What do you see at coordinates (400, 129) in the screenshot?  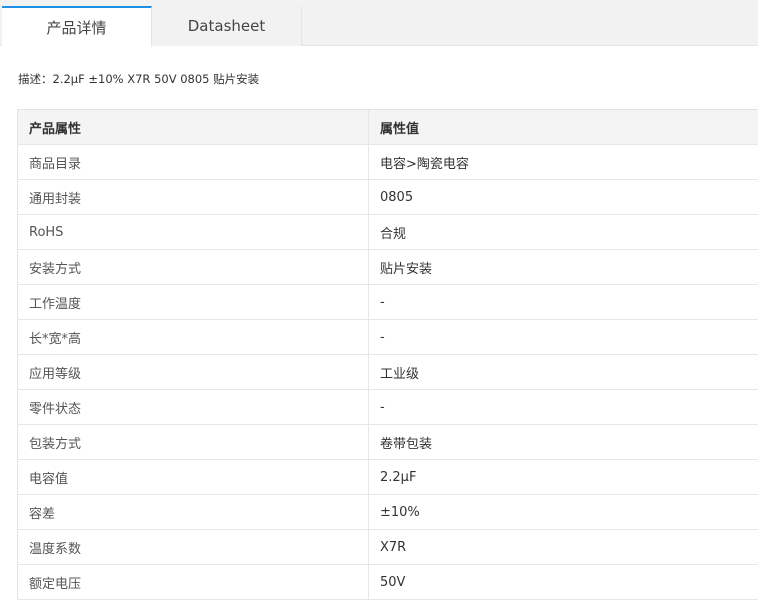 I see `header-value: 属性值` at bounding box center [400, 129].